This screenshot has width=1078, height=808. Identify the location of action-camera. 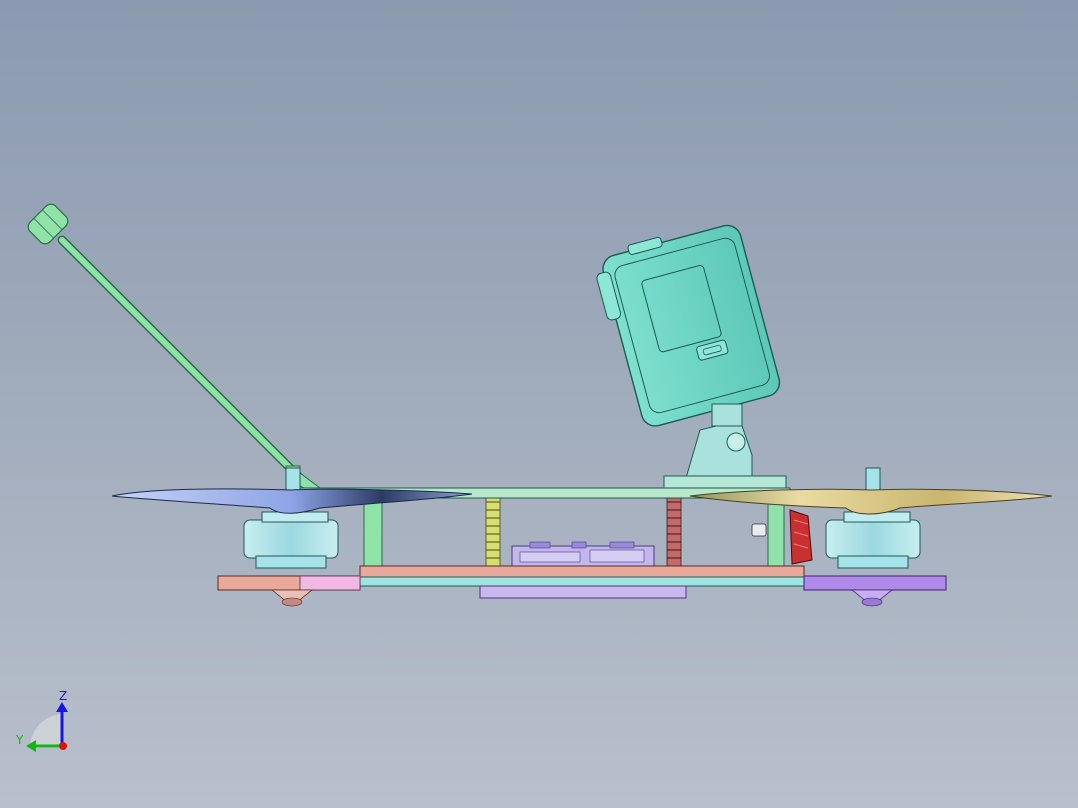
(691, 356).